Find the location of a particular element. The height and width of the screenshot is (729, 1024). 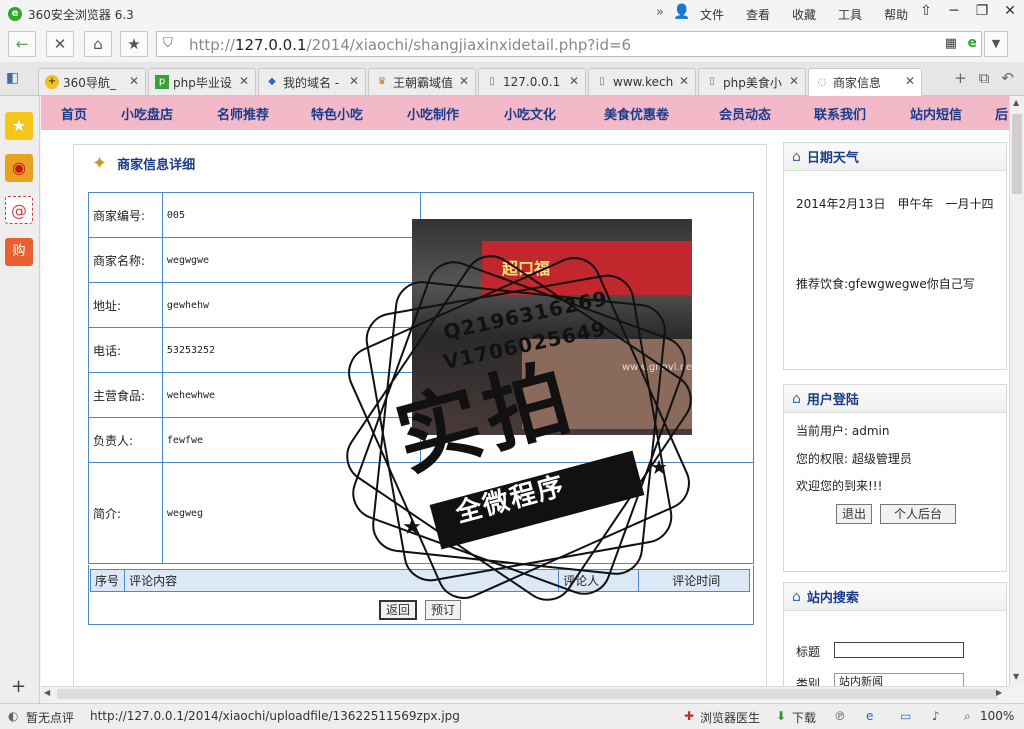

nav-coupons: 美食优惠卷 is located at coordinates (636, 113).